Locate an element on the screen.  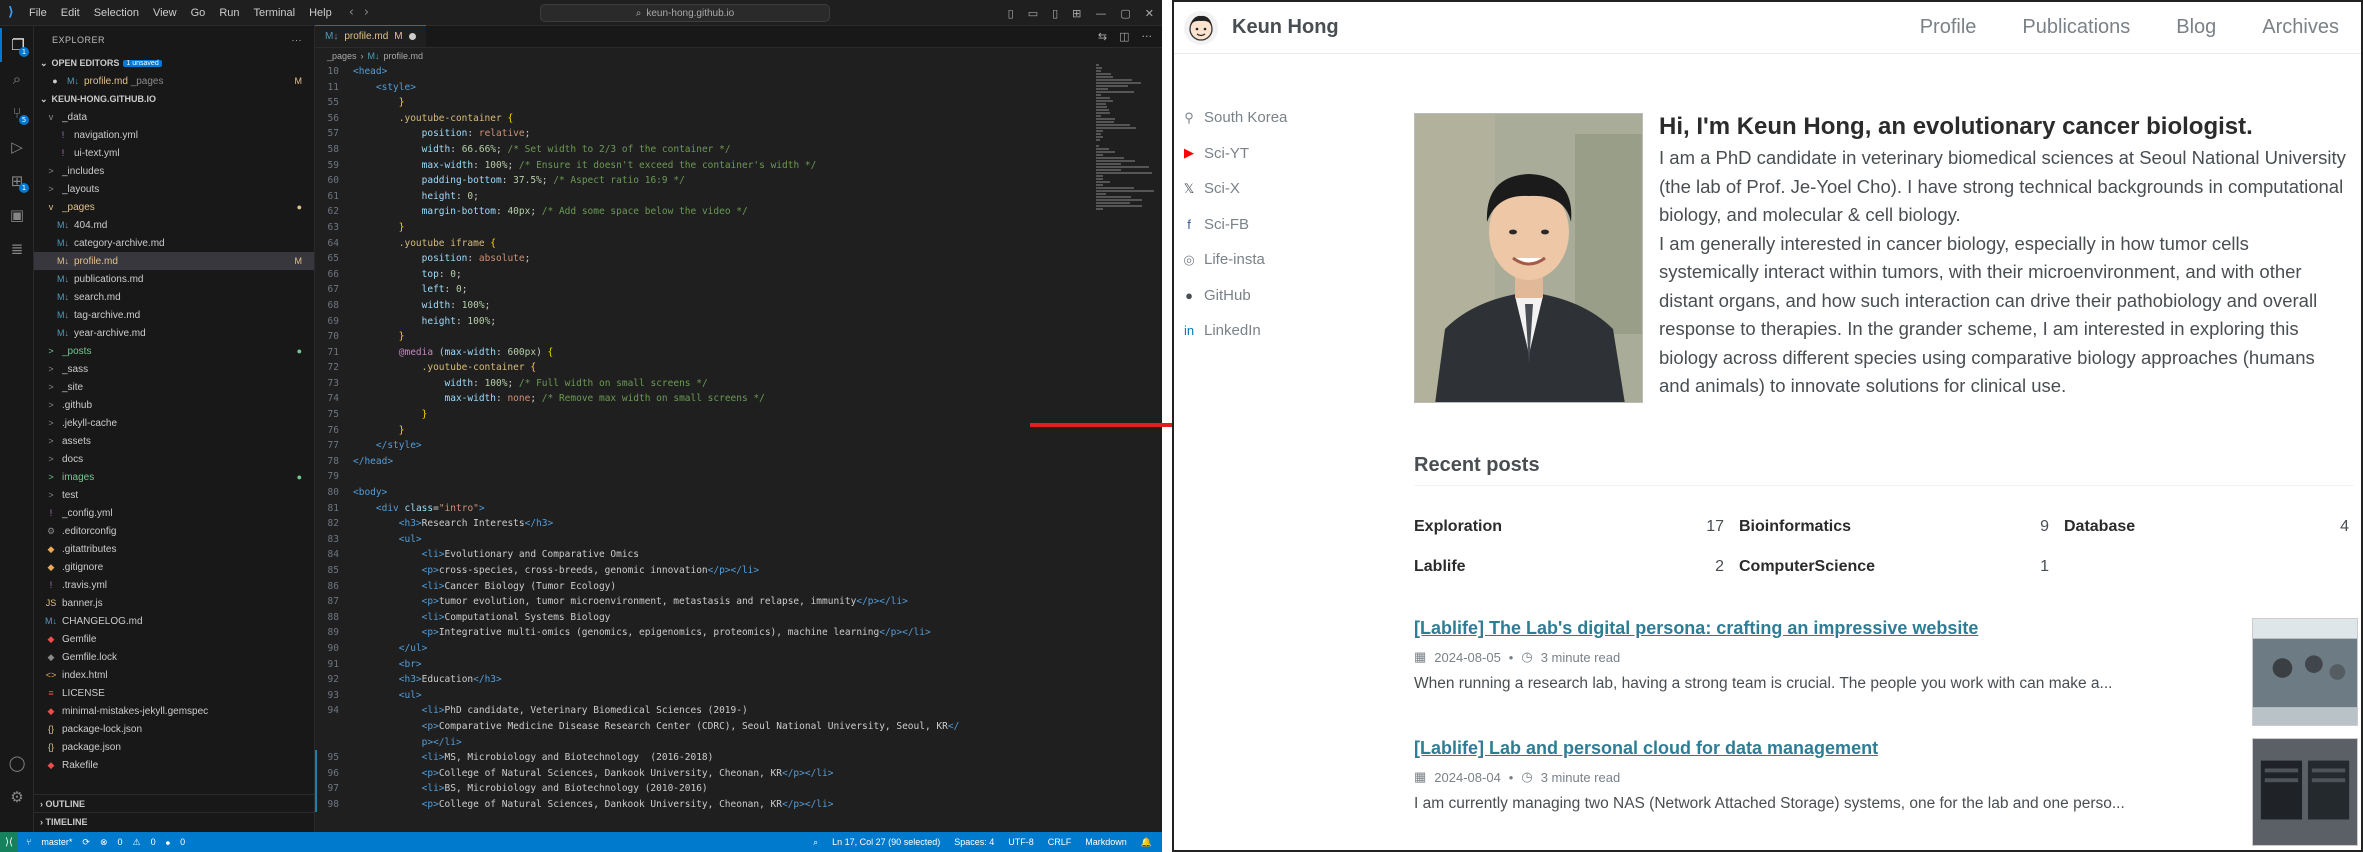
explorer-icon: ❐ 1 is located at coordinates (17, 45).